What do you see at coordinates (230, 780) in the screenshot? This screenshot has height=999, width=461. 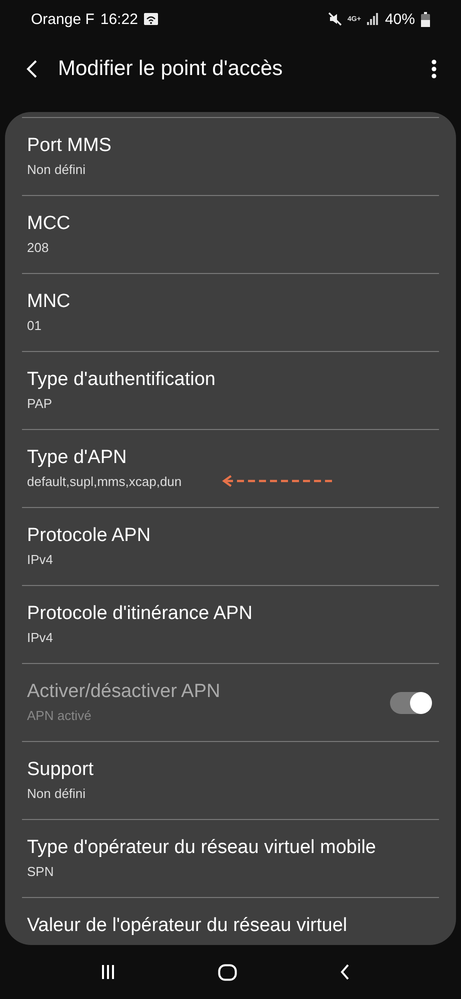 I see `setting-row: Support Non défini` at bounding box center [230, 780].